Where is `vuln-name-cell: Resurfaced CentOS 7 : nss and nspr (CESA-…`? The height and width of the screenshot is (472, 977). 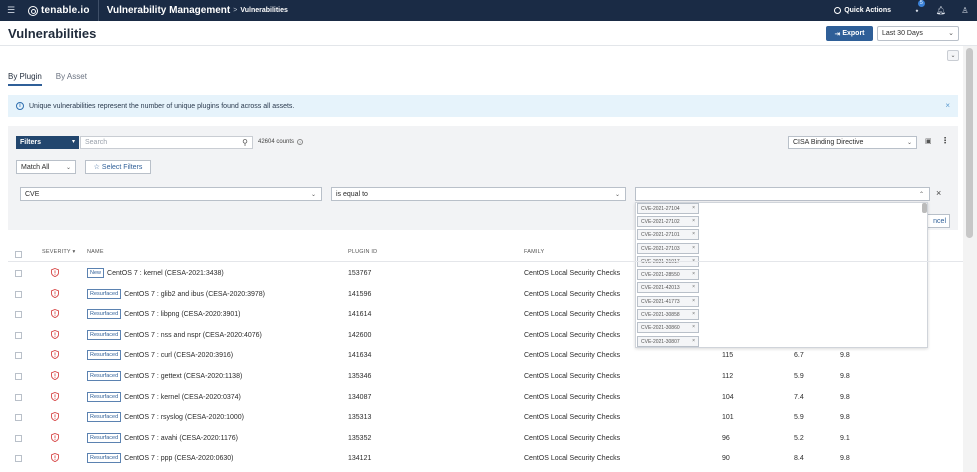
vuln-name-cell: Resurfaced CentOS 7 : nss and nspr (CESA-… is located at coordinates (174, 334).